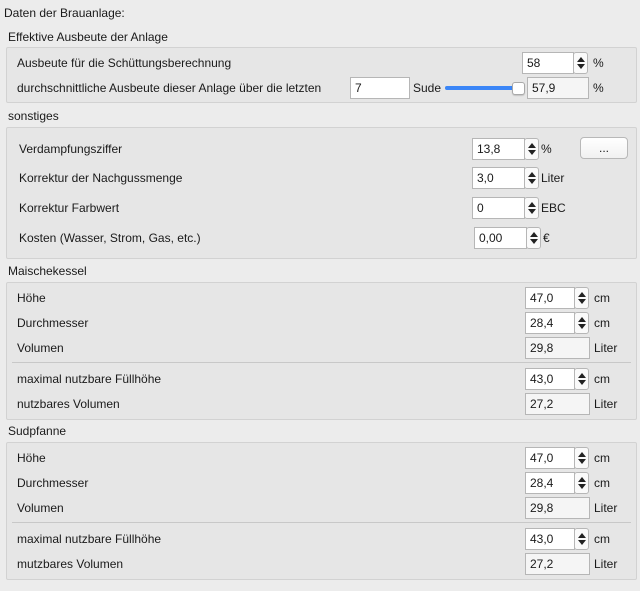 Image resolution: width=640 pixels, height=591 pixels. I want to click on kosten-input: 0,00, so click(500, 238).